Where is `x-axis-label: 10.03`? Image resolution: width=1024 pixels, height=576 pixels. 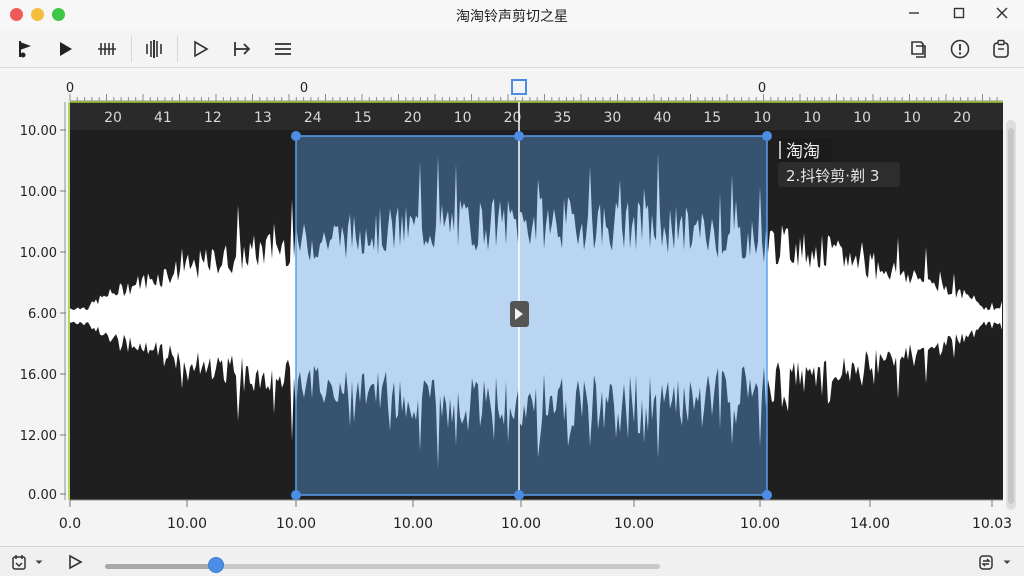 x-axis-label: 10.03 is located at coordinates (992, 524).